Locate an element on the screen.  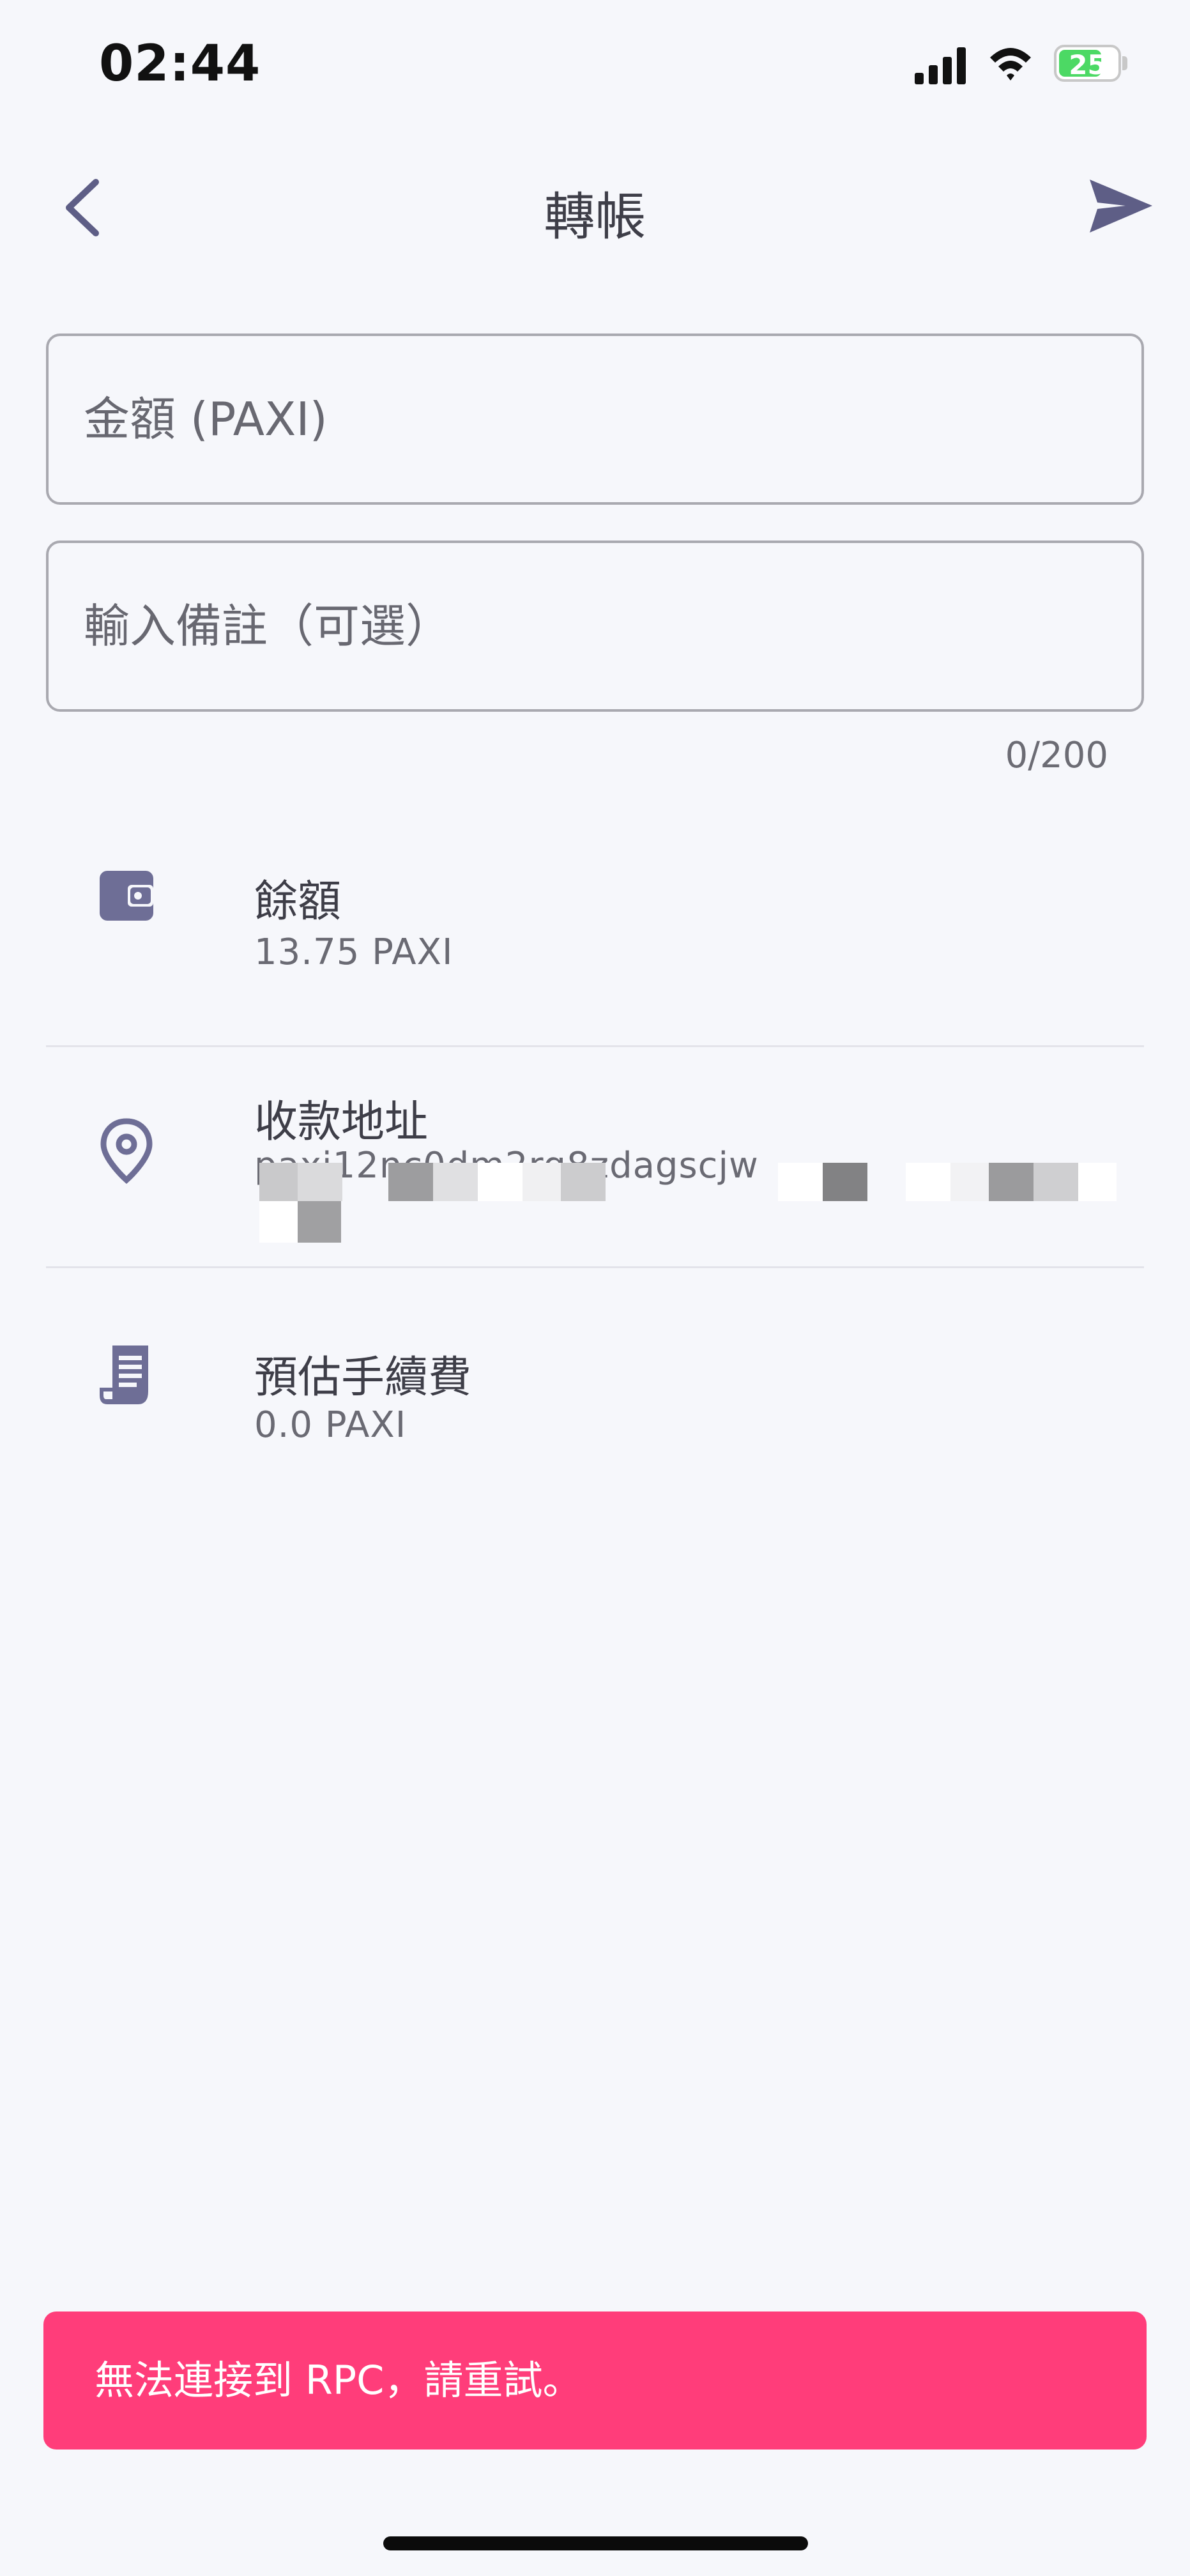
status-time: 02:44 is located at coordinates (180, 64).